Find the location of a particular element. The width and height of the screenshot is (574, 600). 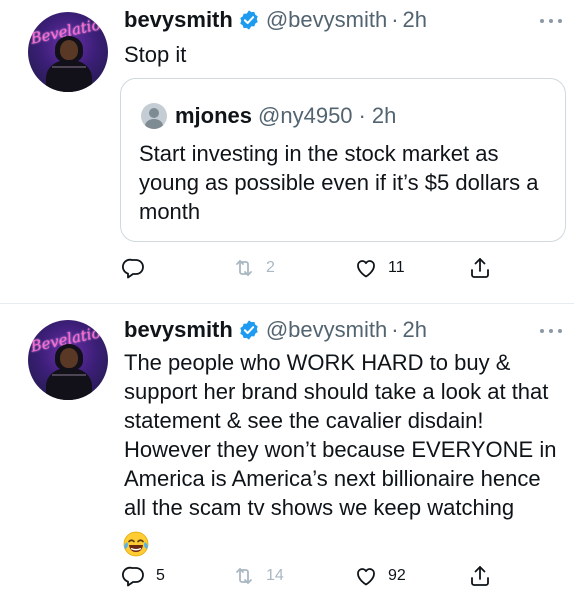

reply-button: 5 is located at coordinates (143, 576).